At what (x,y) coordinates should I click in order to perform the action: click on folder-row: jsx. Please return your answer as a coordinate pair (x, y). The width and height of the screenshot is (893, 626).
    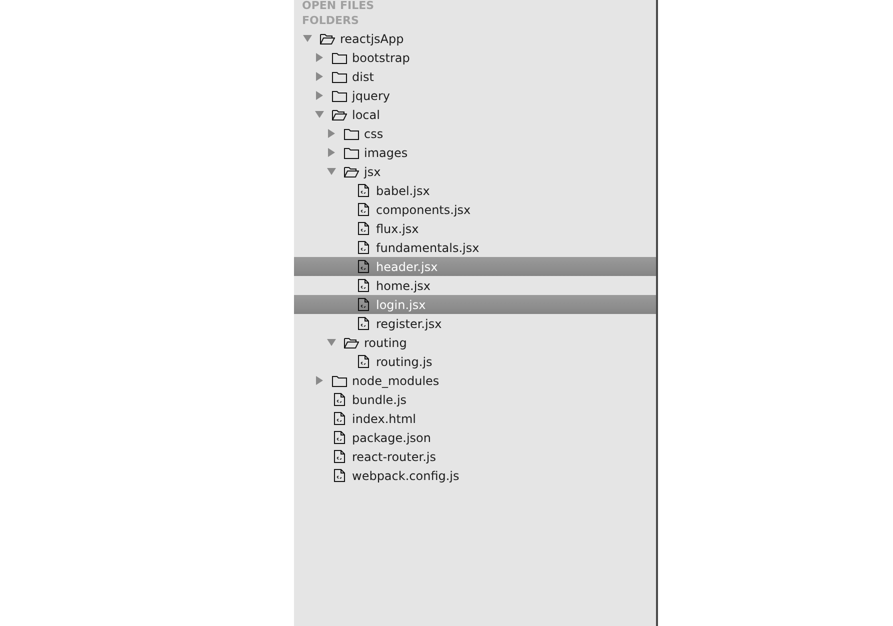
    Looking at the image, I should click on (475, 171).